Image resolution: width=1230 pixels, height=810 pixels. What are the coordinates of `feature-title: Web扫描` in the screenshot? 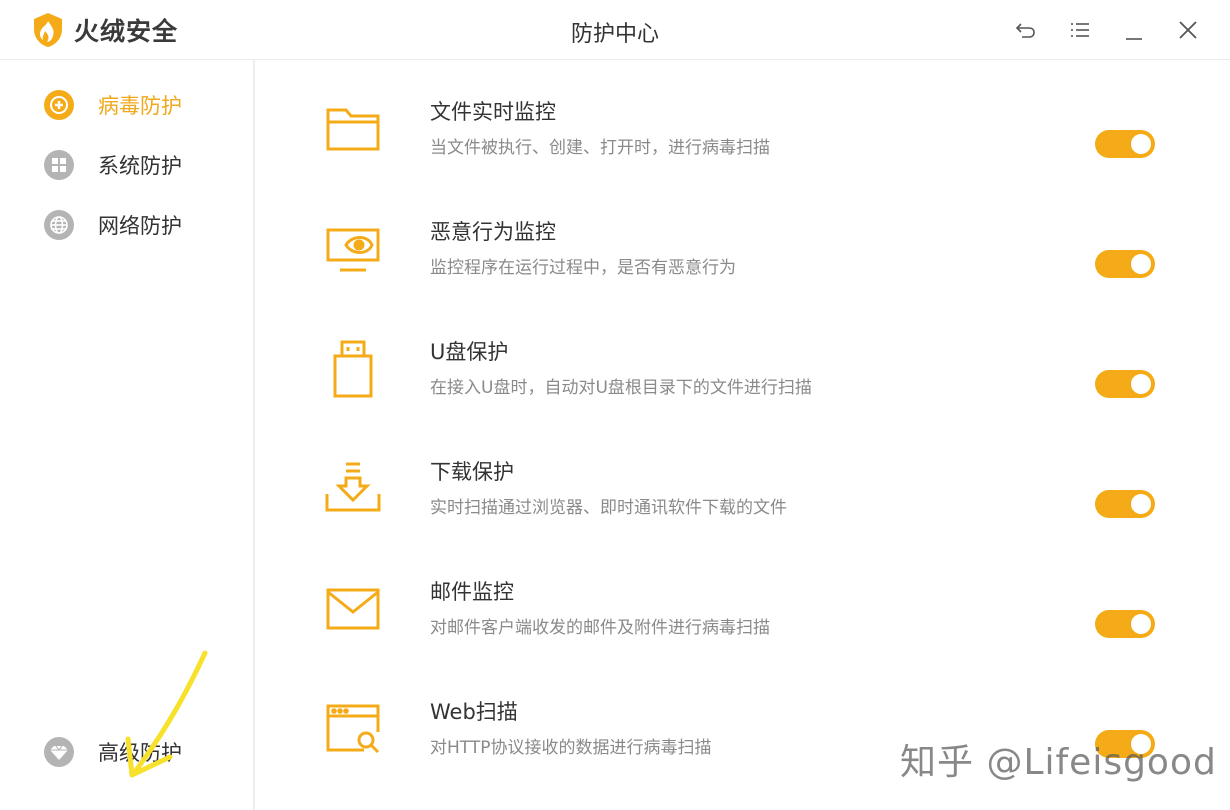 It's located at (474, 712).